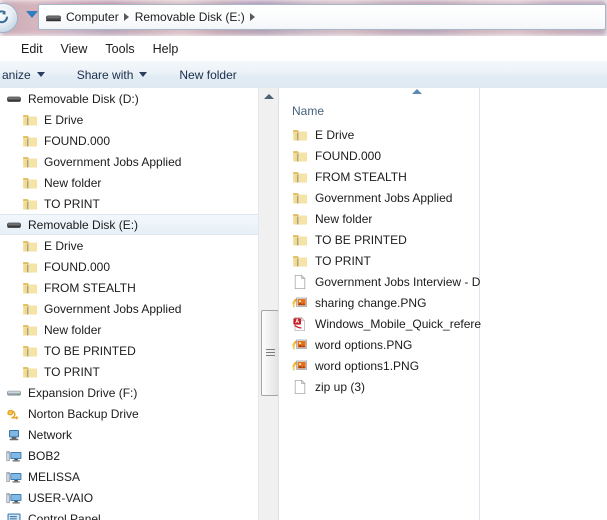 Image resolution: width=607 pixels, height=520 pixels. Describe the element at coordinates (443, 386) in the screenshot. I see `file-list-row: zip up (3)` at that location.